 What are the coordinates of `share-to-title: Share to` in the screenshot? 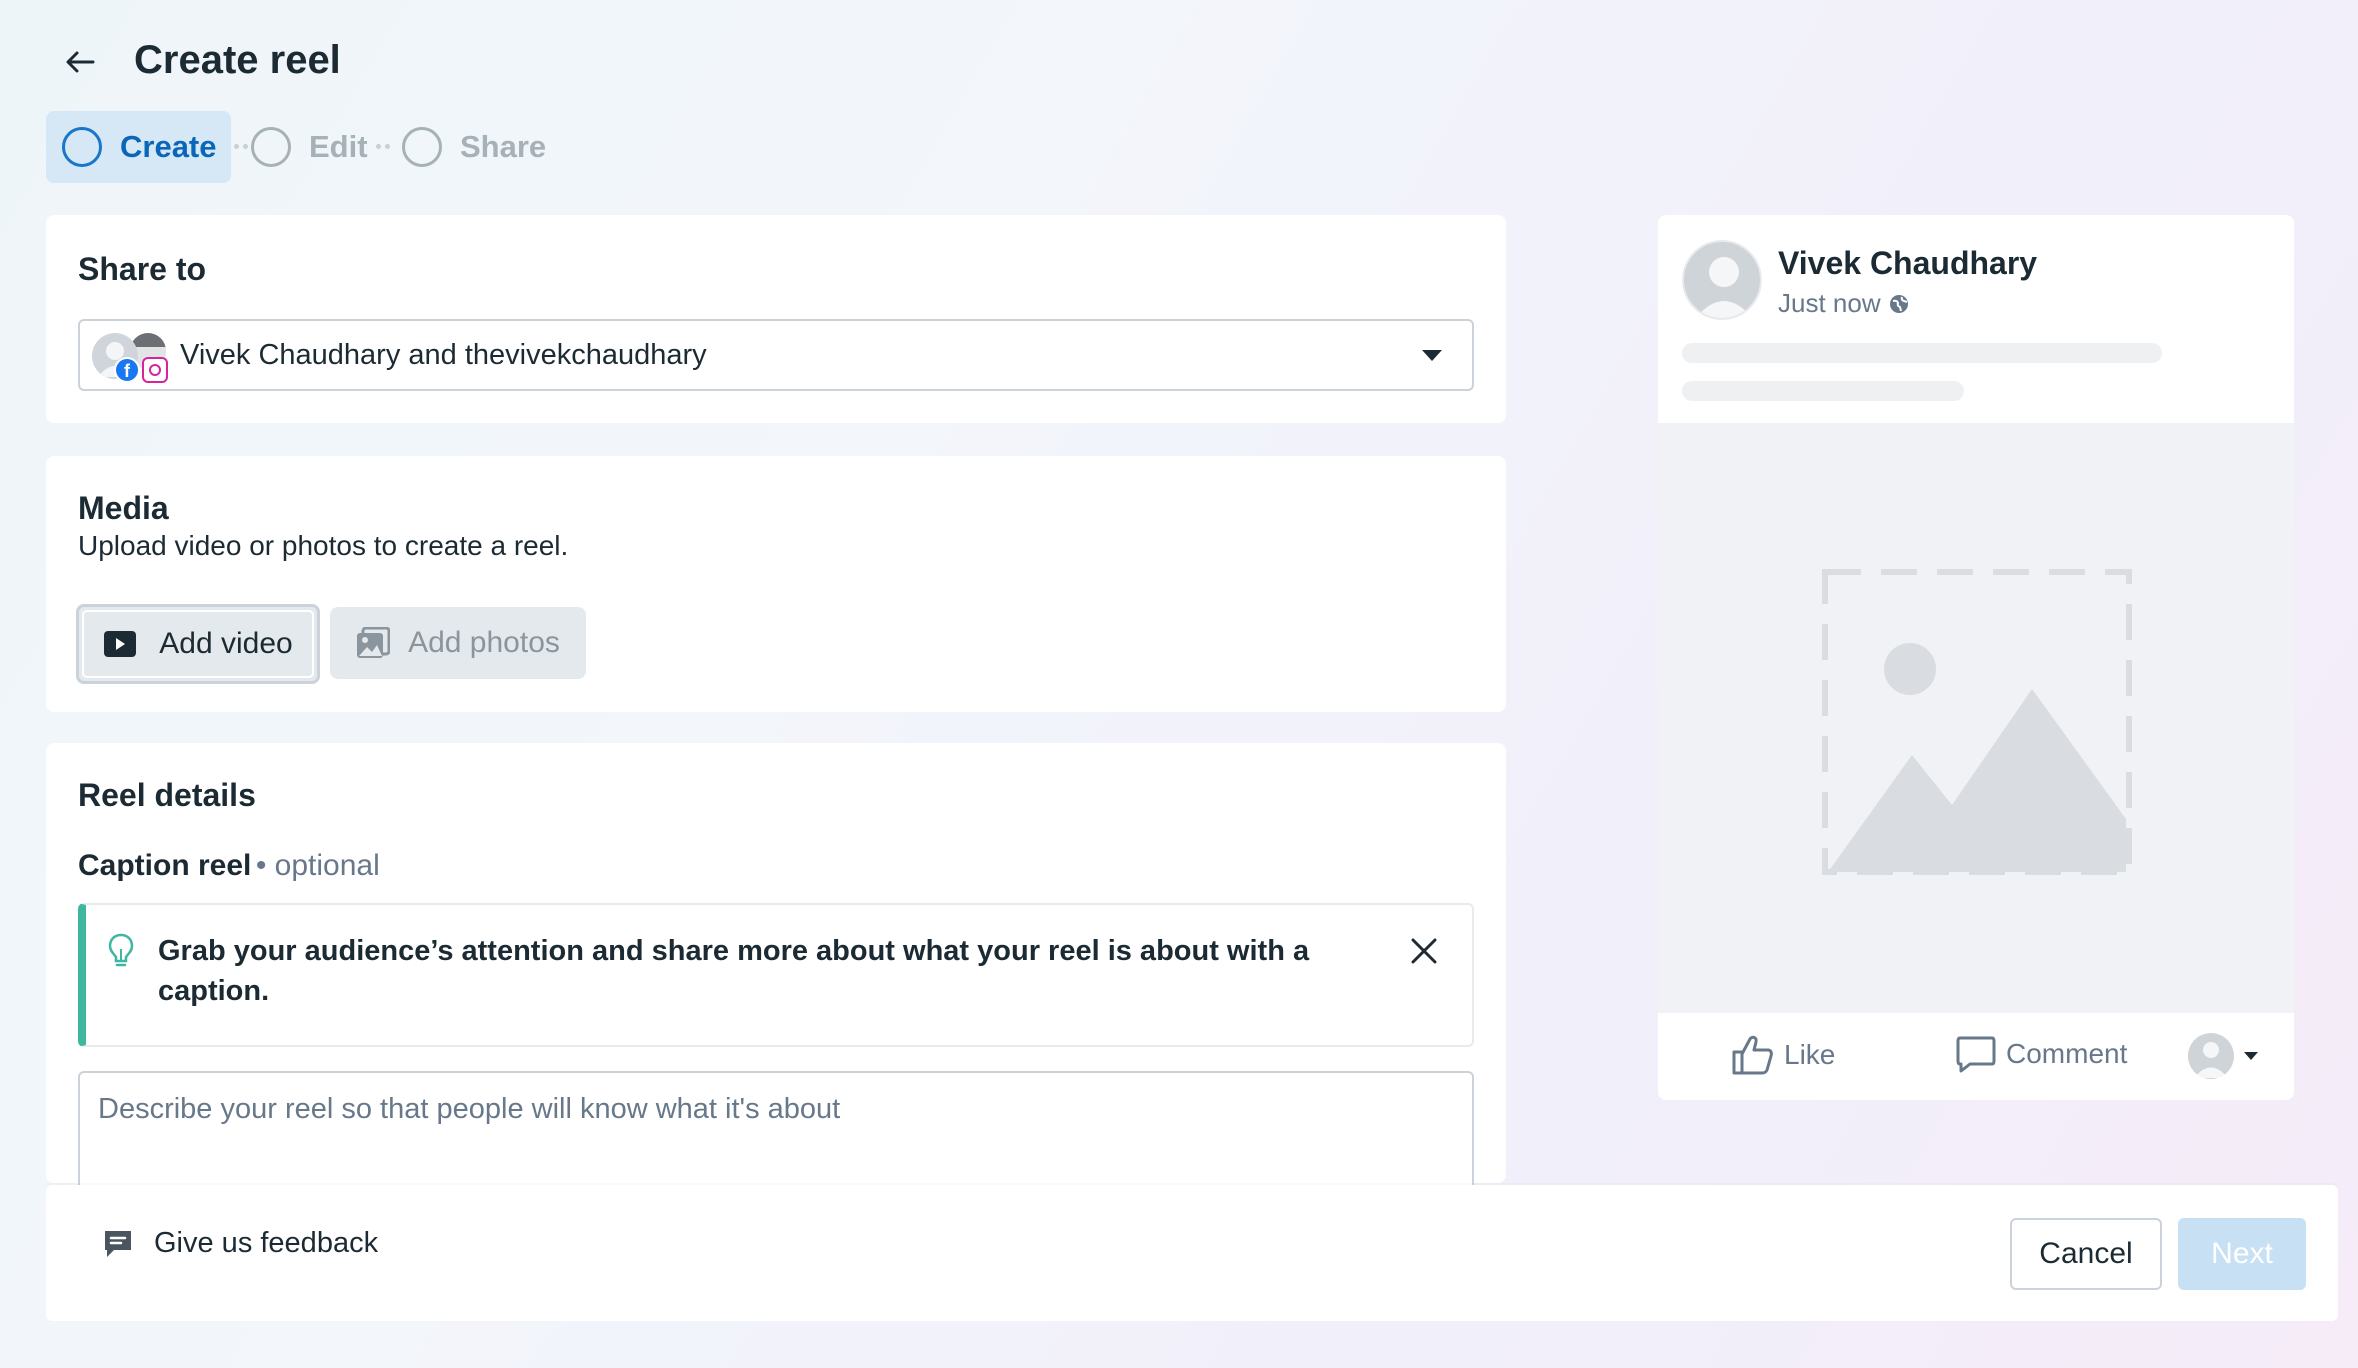 It's located at (142, 269).